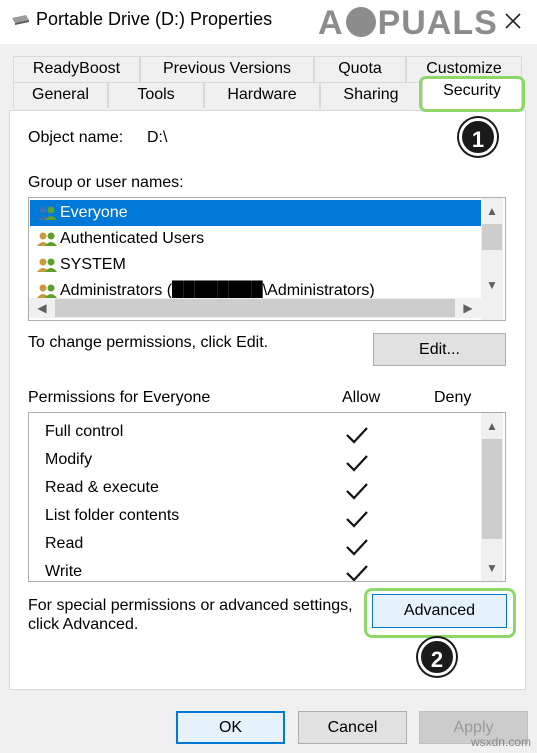 This screenshot has width=537, height=753. Describe the element at coordinates (256, 213) in the screenshot. I see `list-item-everyone: Everyone` at that location.